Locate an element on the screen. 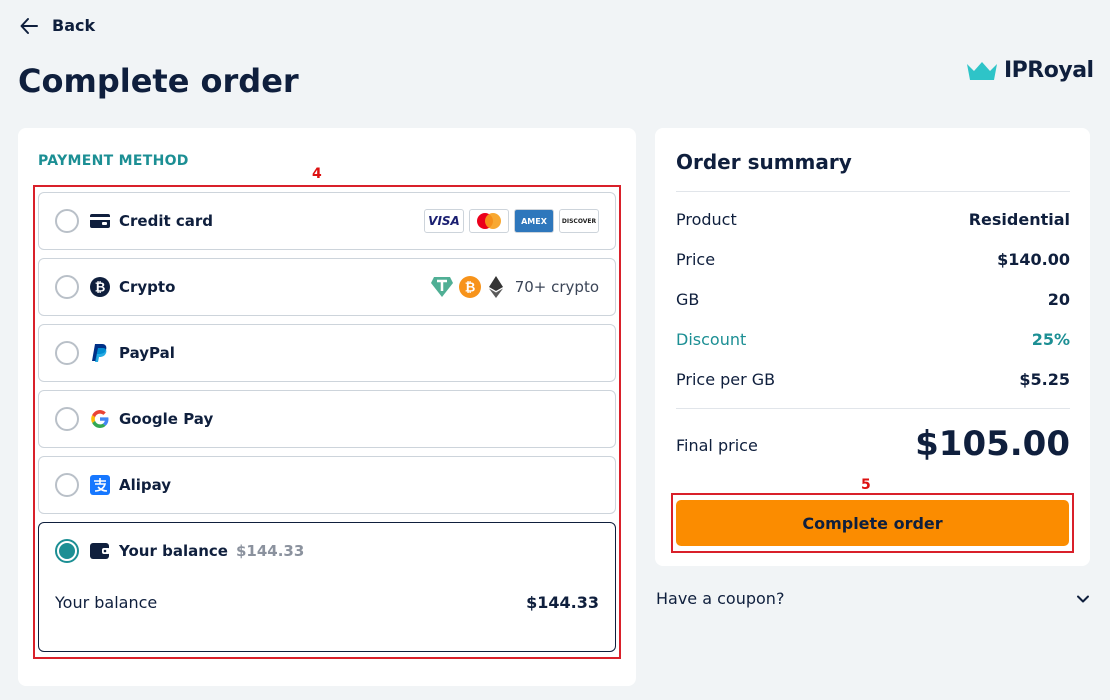 This screenshot has width=1110, height=700. balance-amount: $144.33 is located at coordinates (270, 551).